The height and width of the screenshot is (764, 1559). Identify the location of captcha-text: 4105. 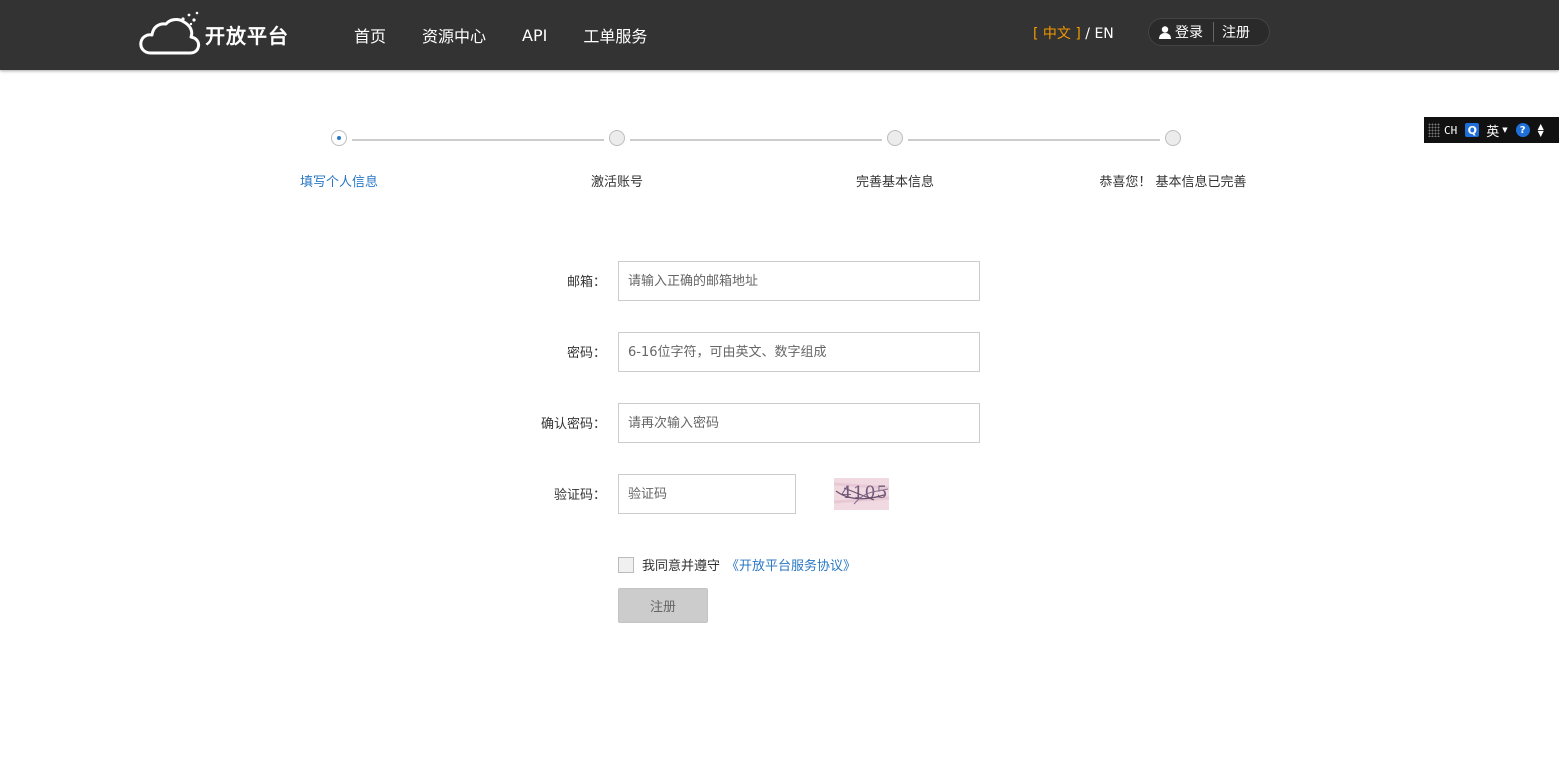
(864, 493).